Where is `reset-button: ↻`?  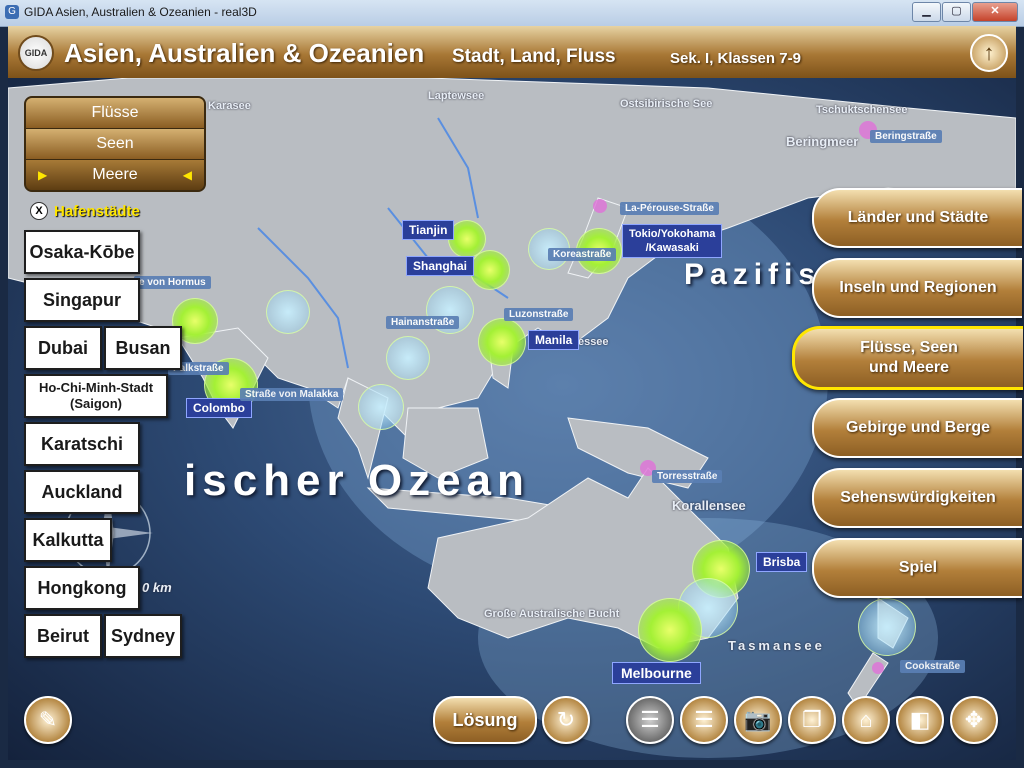
reset-button: ↻ is located at coordinates (566, 720).